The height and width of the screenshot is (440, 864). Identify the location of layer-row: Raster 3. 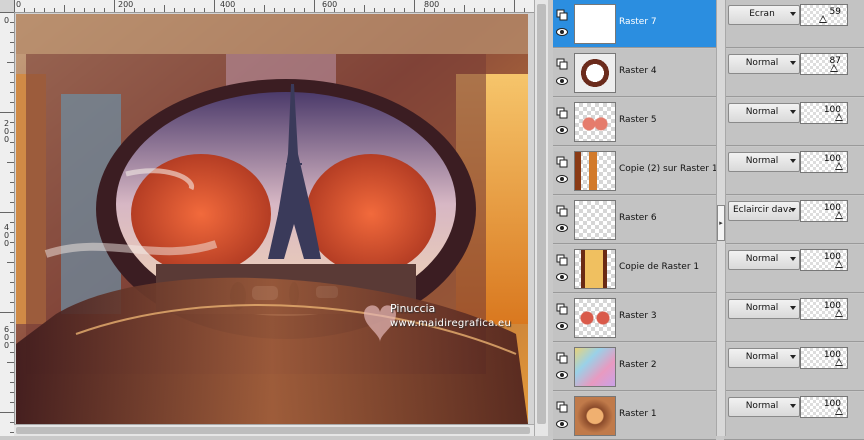
(634, 318).